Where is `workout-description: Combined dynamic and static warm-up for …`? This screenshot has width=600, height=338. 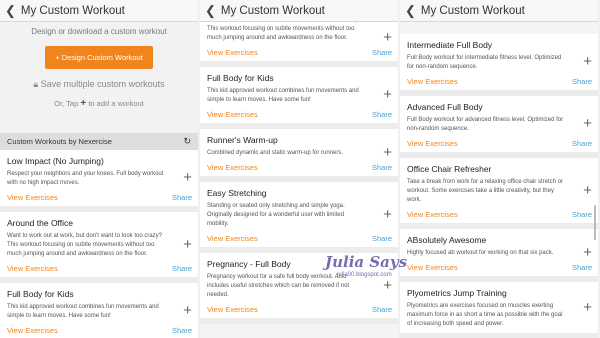
workout-description: Combined dynamic and static warm-up for … is located at coordinates (275, 153).